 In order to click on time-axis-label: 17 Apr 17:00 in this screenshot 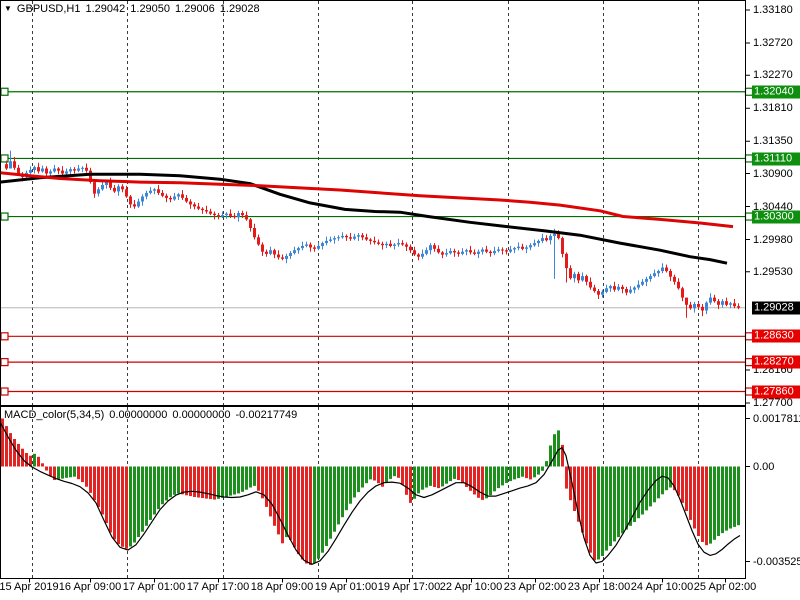, I will do `click(218, 587)`.